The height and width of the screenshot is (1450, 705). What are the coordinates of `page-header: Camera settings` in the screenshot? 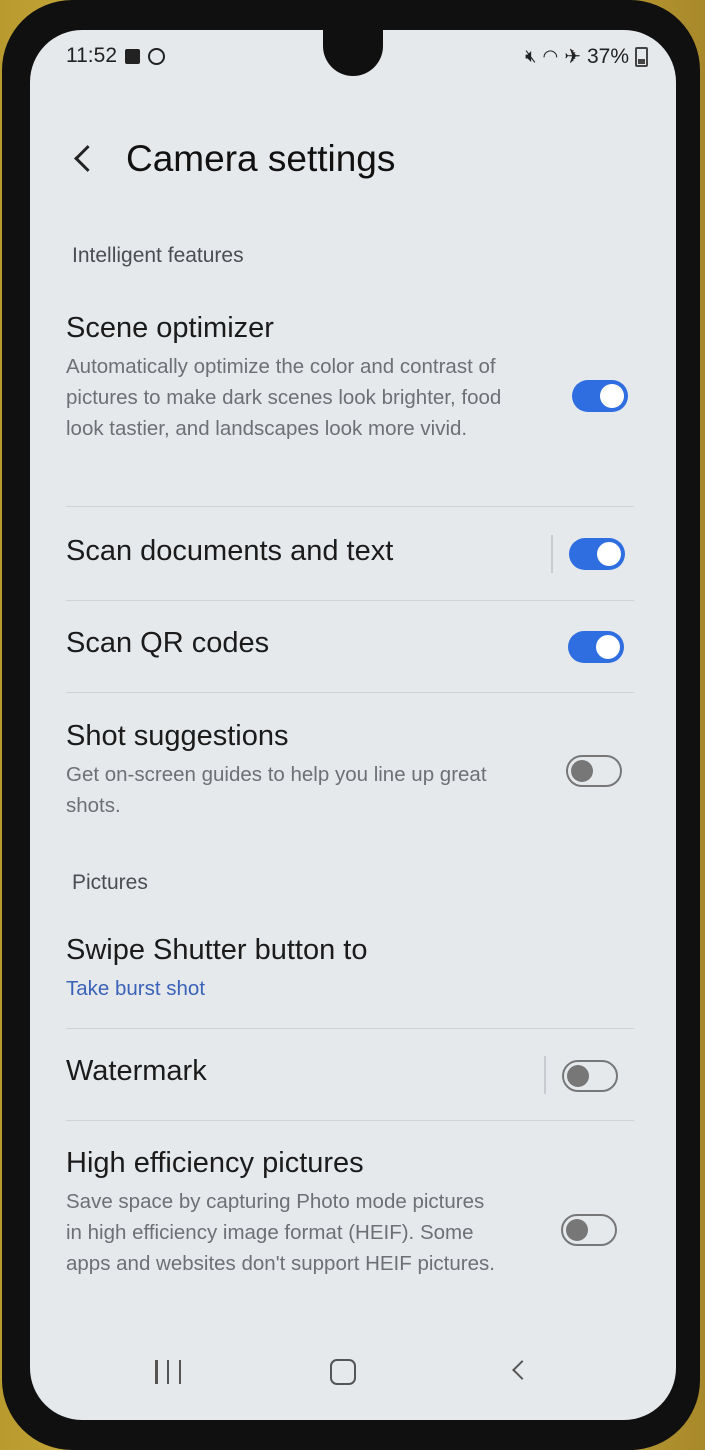 It's located at (232, 159).